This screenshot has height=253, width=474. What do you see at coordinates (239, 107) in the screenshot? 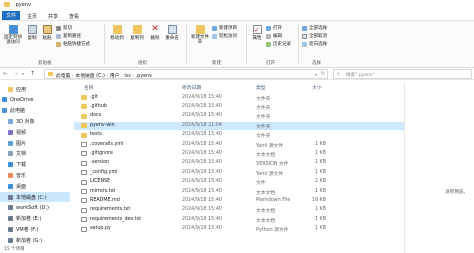
I see `file-row: .github 2024/9/18 15:40 文件夹` at bounding box center [239, 107].